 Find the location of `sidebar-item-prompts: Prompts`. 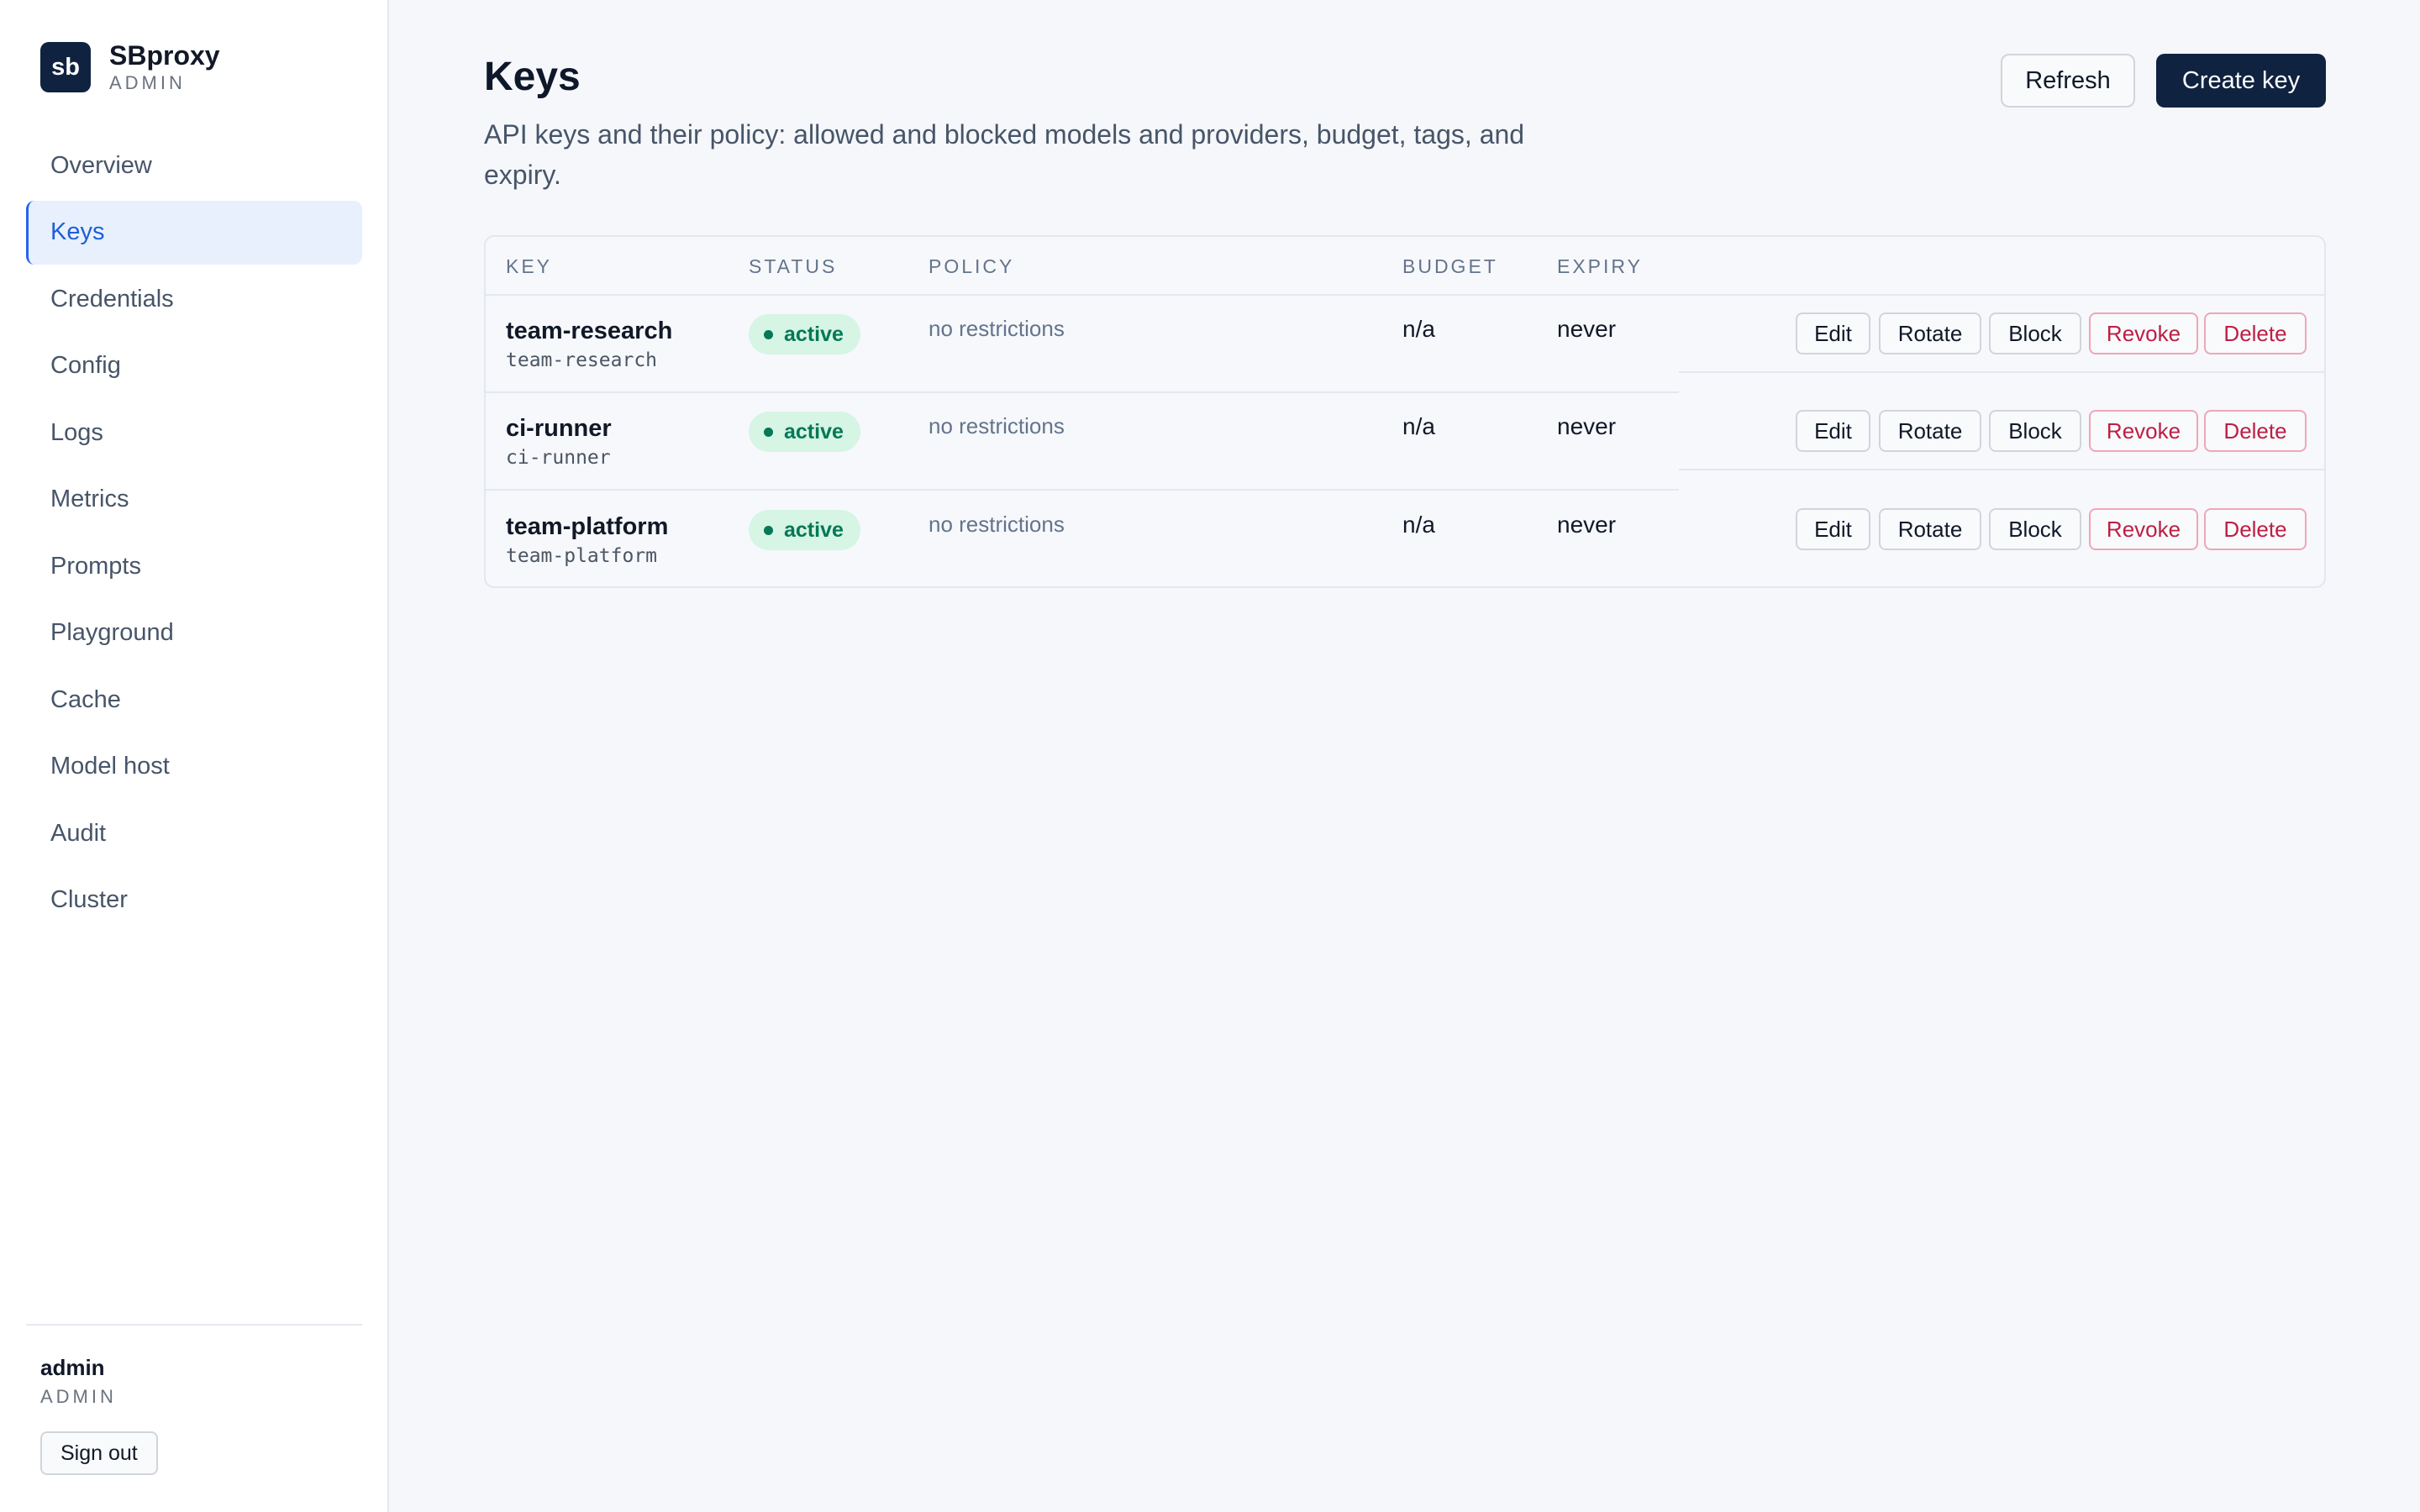

sidebar-item-prompts: Prompts is located at coordinates (194, 566).